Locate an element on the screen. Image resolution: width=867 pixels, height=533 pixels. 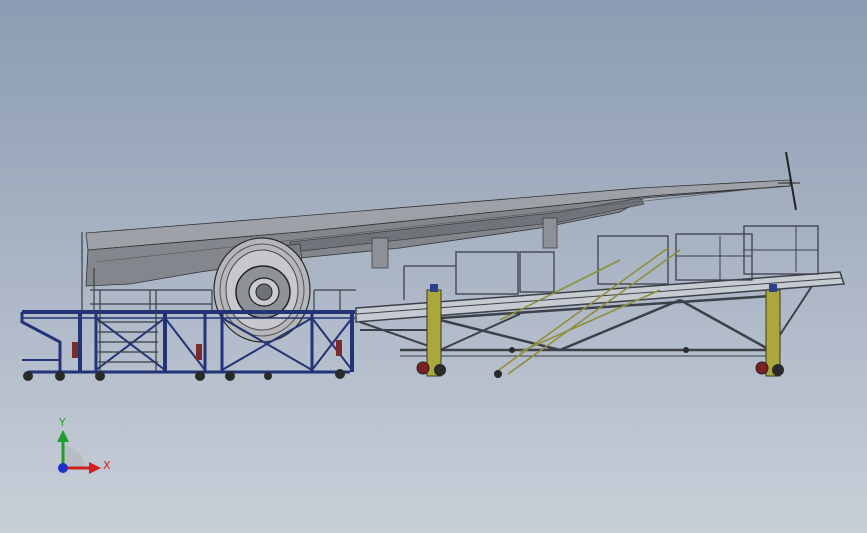
x-axis-label: X is located at coordinates (107, 465).